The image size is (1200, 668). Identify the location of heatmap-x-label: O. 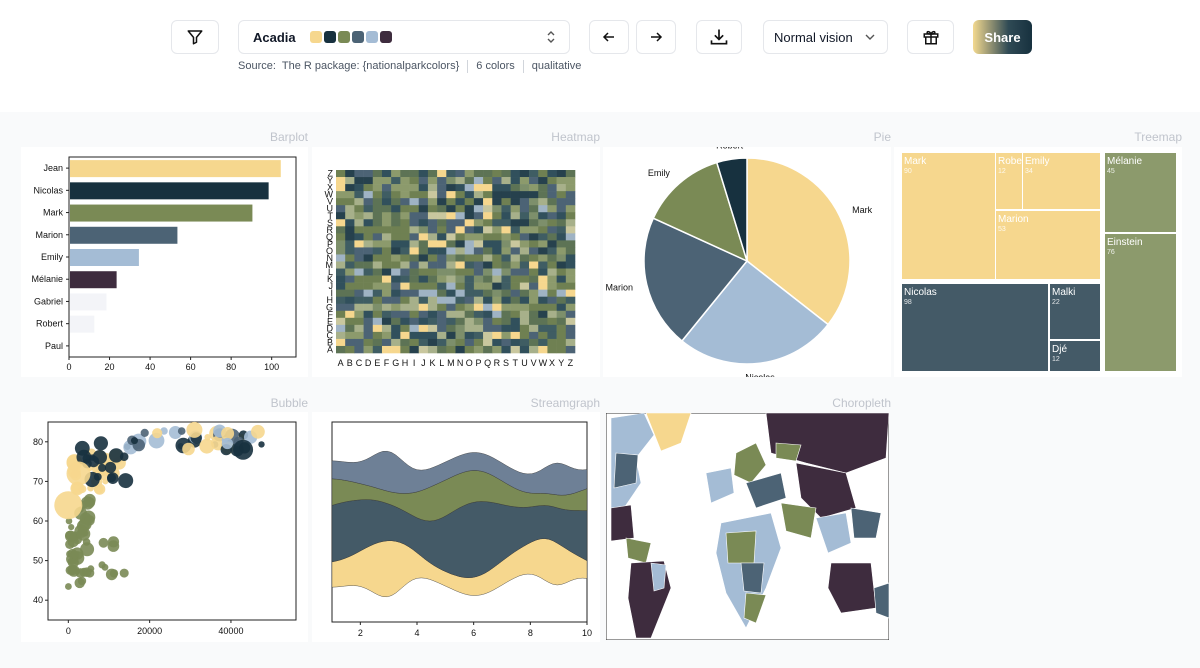
(469, 363).